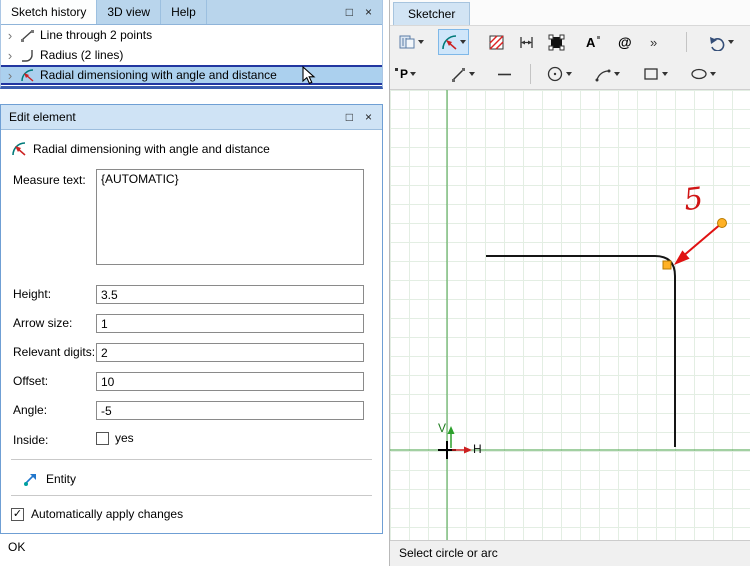  What do you see at coordinates (107, 514) in the screenshot?
I see `auto-apply-label: Automatically apply changes` at bounding box center [107, 514].